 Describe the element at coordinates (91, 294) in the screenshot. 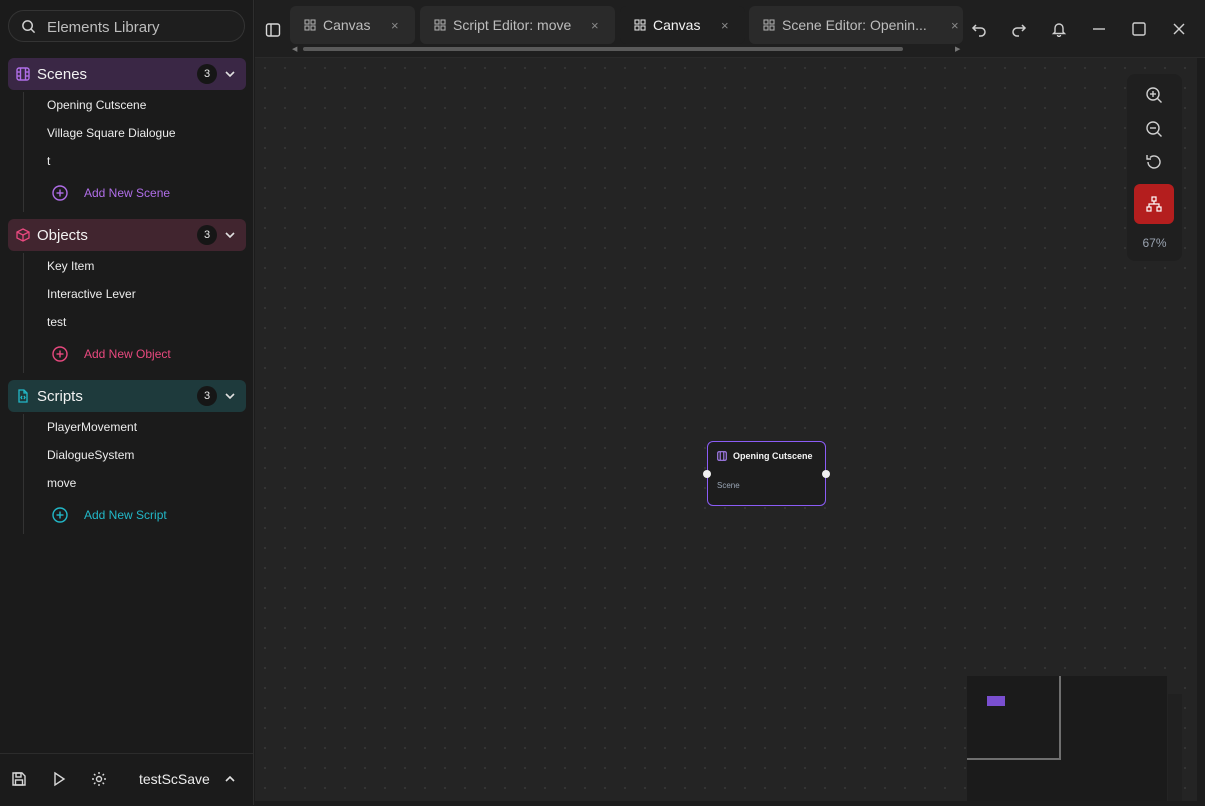

I see `list-item: Interactive Lever` at that location.